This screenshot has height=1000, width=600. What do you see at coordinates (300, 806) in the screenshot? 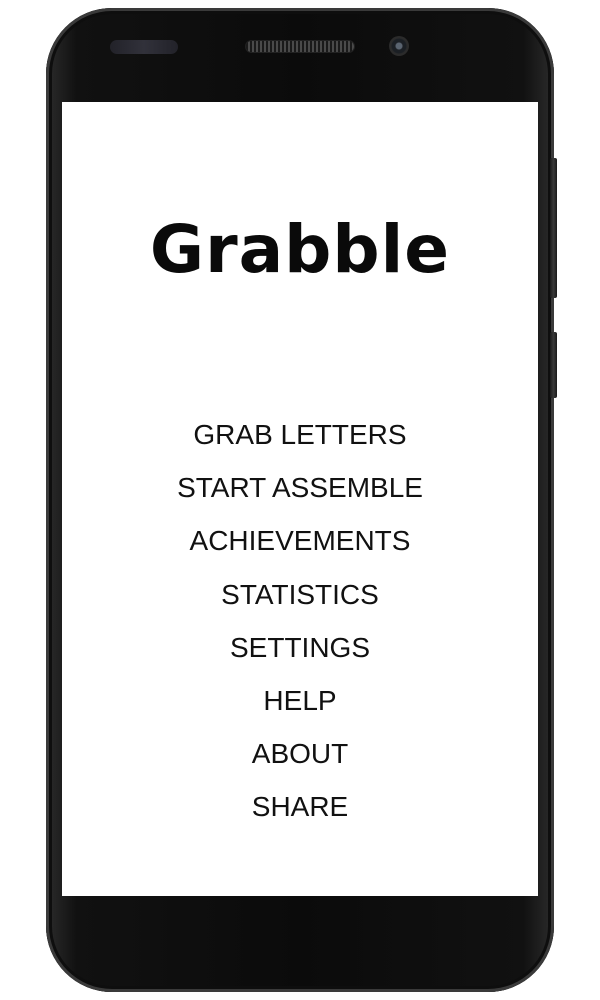
I see `menu-item-share: SHARE` at bounding box center [300, 806].